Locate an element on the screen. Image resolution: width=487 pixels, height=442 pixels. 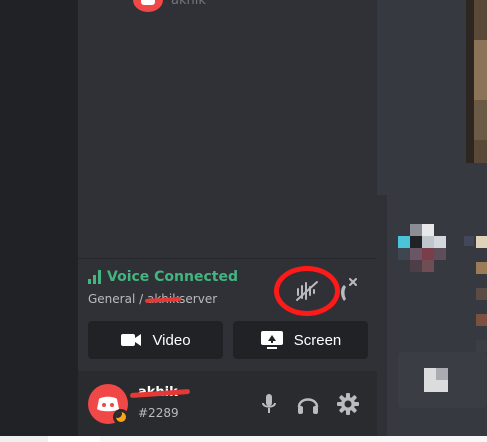
channel-suffix: server is located at coordinates (198, 299).